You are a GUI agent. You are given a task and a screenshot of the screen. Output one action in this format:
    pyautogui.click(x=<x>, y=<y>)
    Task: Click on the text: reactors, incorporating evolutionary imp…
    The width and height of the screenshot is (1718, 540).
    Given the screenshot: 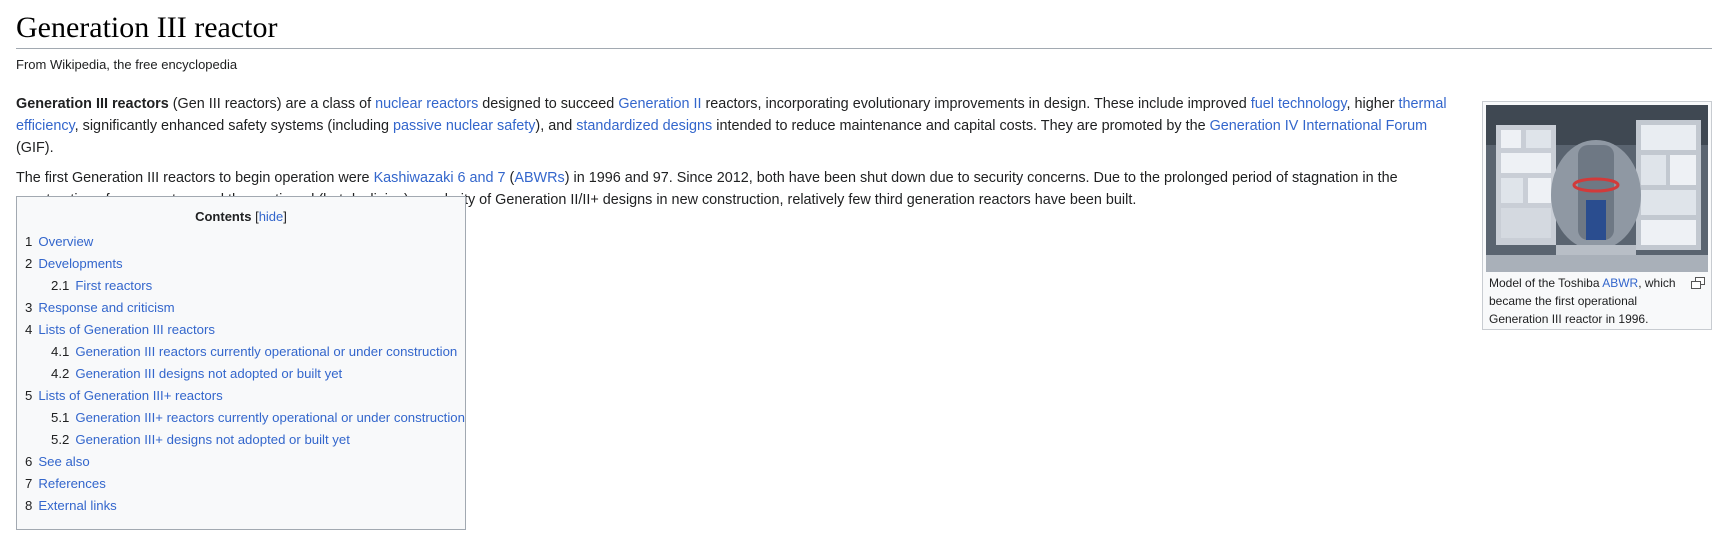 What is the action you would take?
    pyautogui.click(x=976, y=104)
    